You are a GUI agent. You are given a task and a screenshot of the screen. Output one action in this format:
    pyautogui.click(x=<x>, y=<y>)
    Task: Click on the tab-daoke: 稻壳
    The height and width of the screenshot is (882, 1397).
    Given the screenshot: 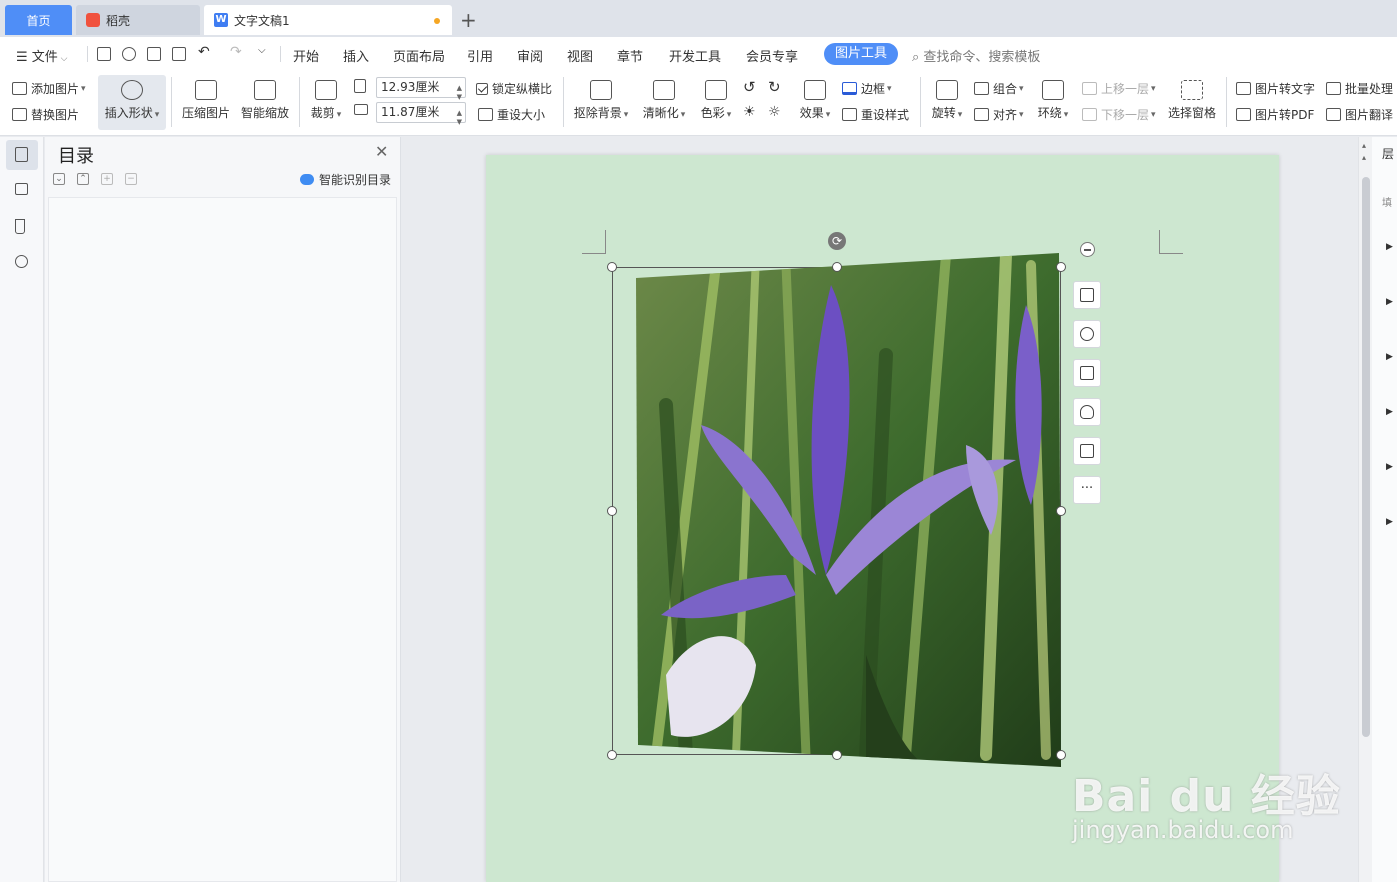 What is the action you would take?
    pyautogui.click(x=138, y=20)
    